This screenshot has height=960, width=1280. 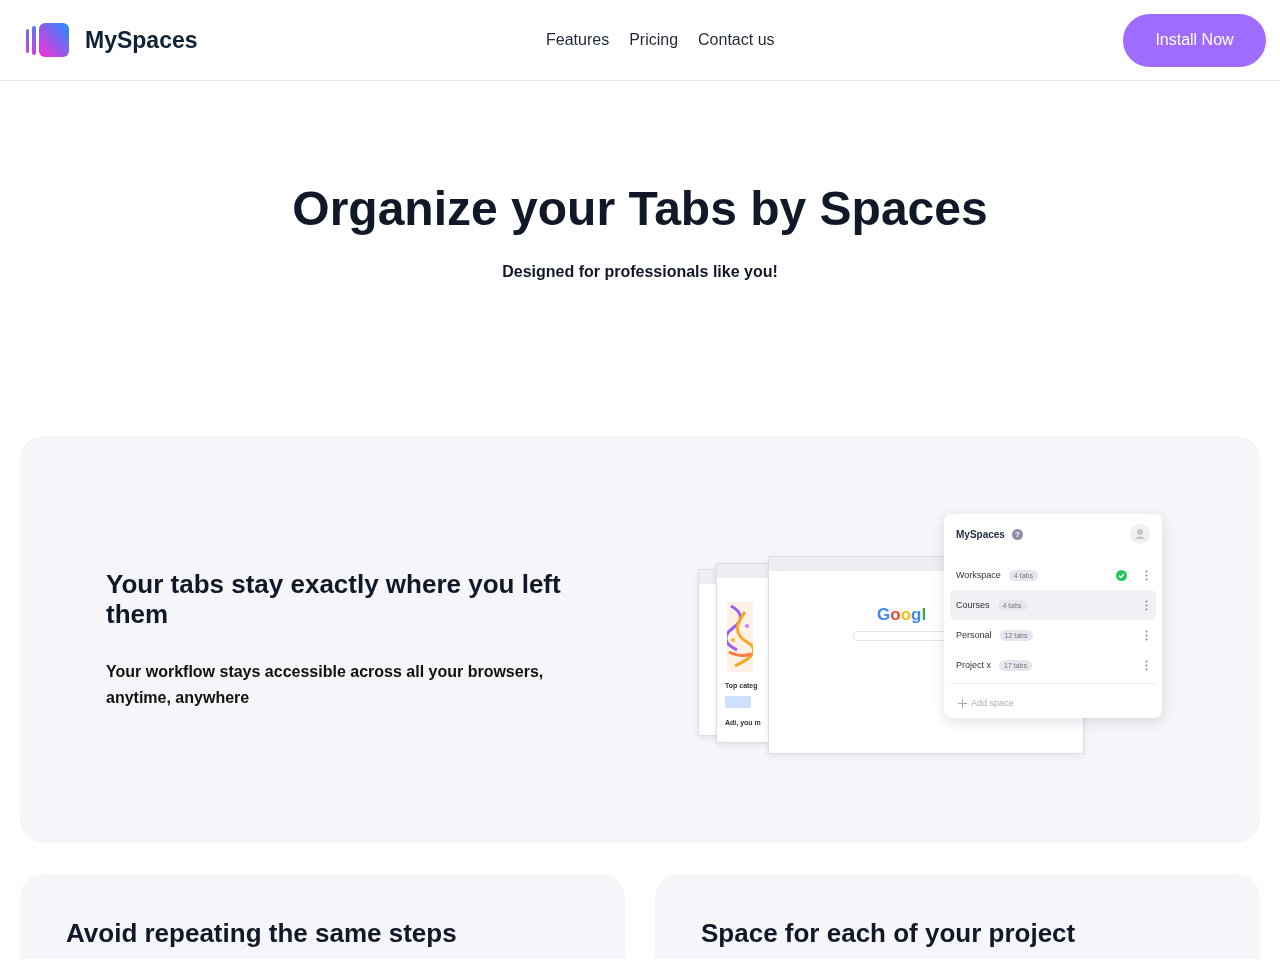 What do you see at coordinates (736, 40) in the screenshot?
I see `nav-link: Contact us` at bounding box center [736, 40].